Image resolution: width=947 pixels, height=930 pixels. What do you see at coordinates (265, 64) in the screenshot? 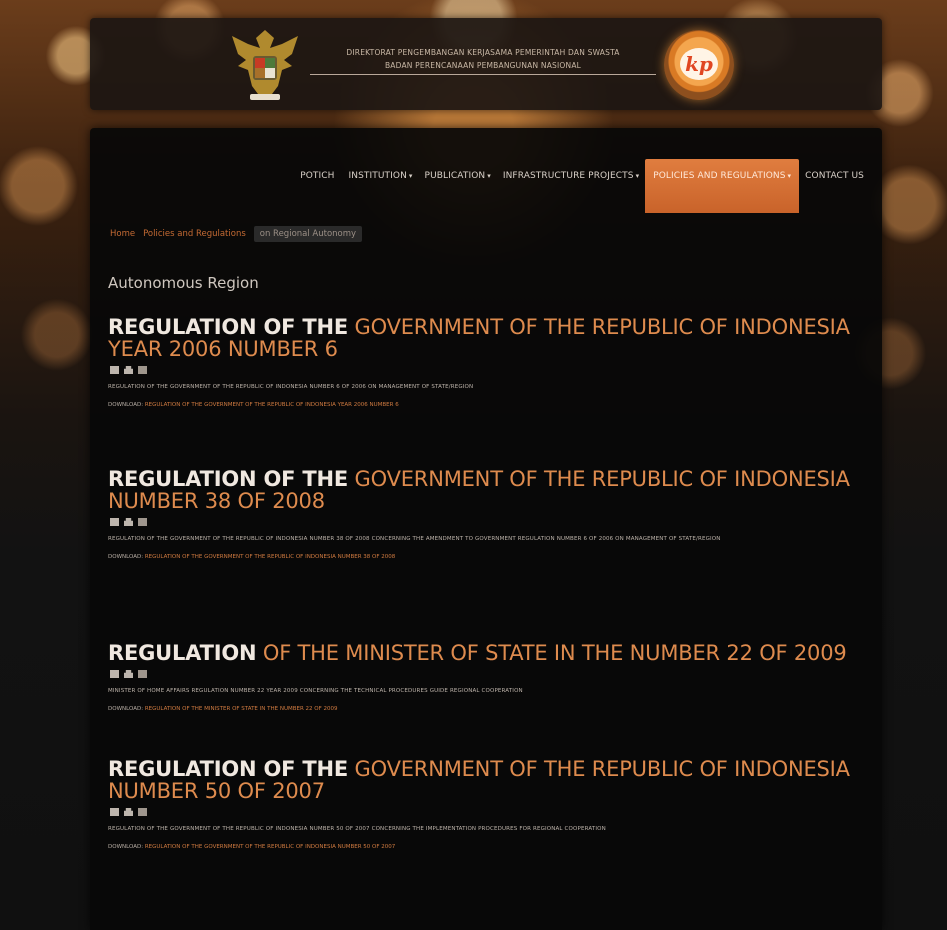
I see `garuda-emblem-icon` at bounding box center [265, 64].